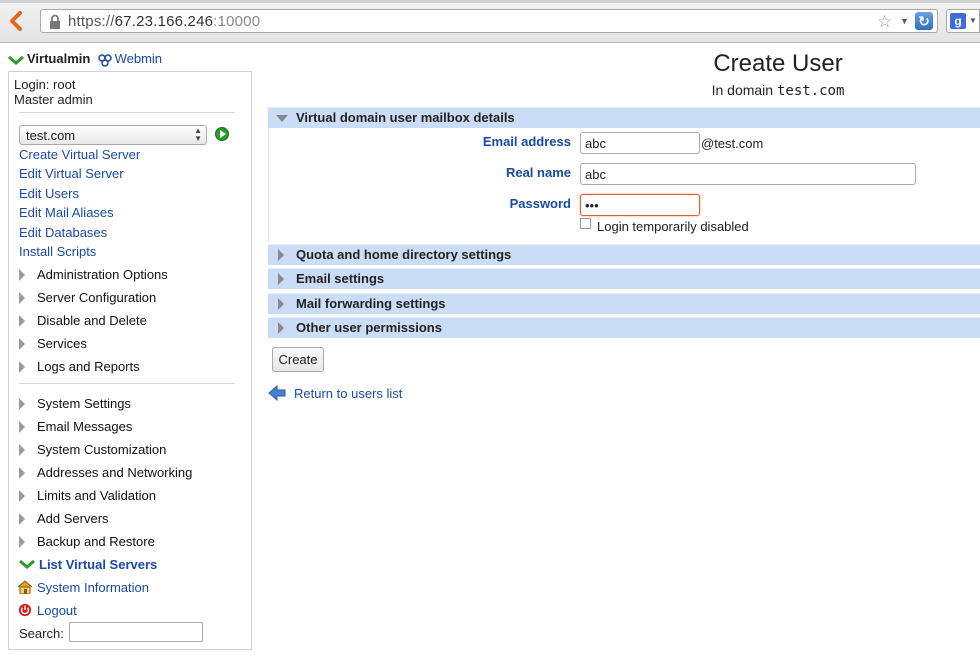 This screenshot has width=980, height=655. What do you see at coordinates (624, 303) in the screenshot?
I see `section-header-mail-forwarding: Mail forwarding settings` at bounding box center [624, 303].